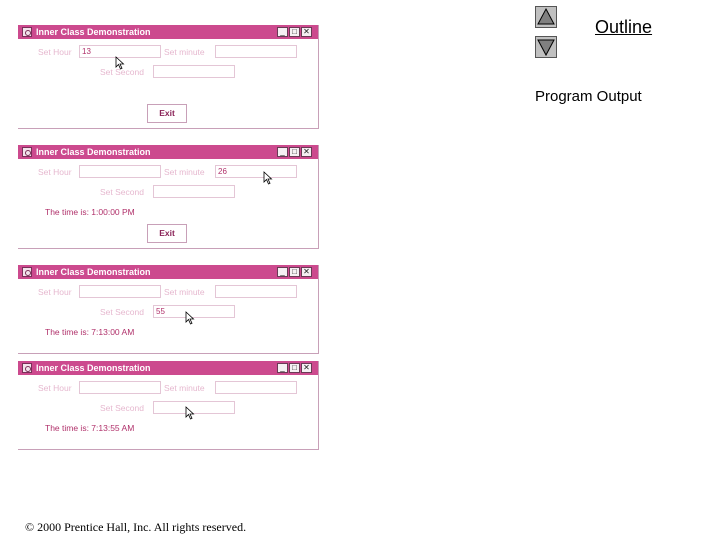  What do you see at coordinates (588, 96) in the screenshot?
I see `program-output-label: Program Output` at bounding box center [588, 96].